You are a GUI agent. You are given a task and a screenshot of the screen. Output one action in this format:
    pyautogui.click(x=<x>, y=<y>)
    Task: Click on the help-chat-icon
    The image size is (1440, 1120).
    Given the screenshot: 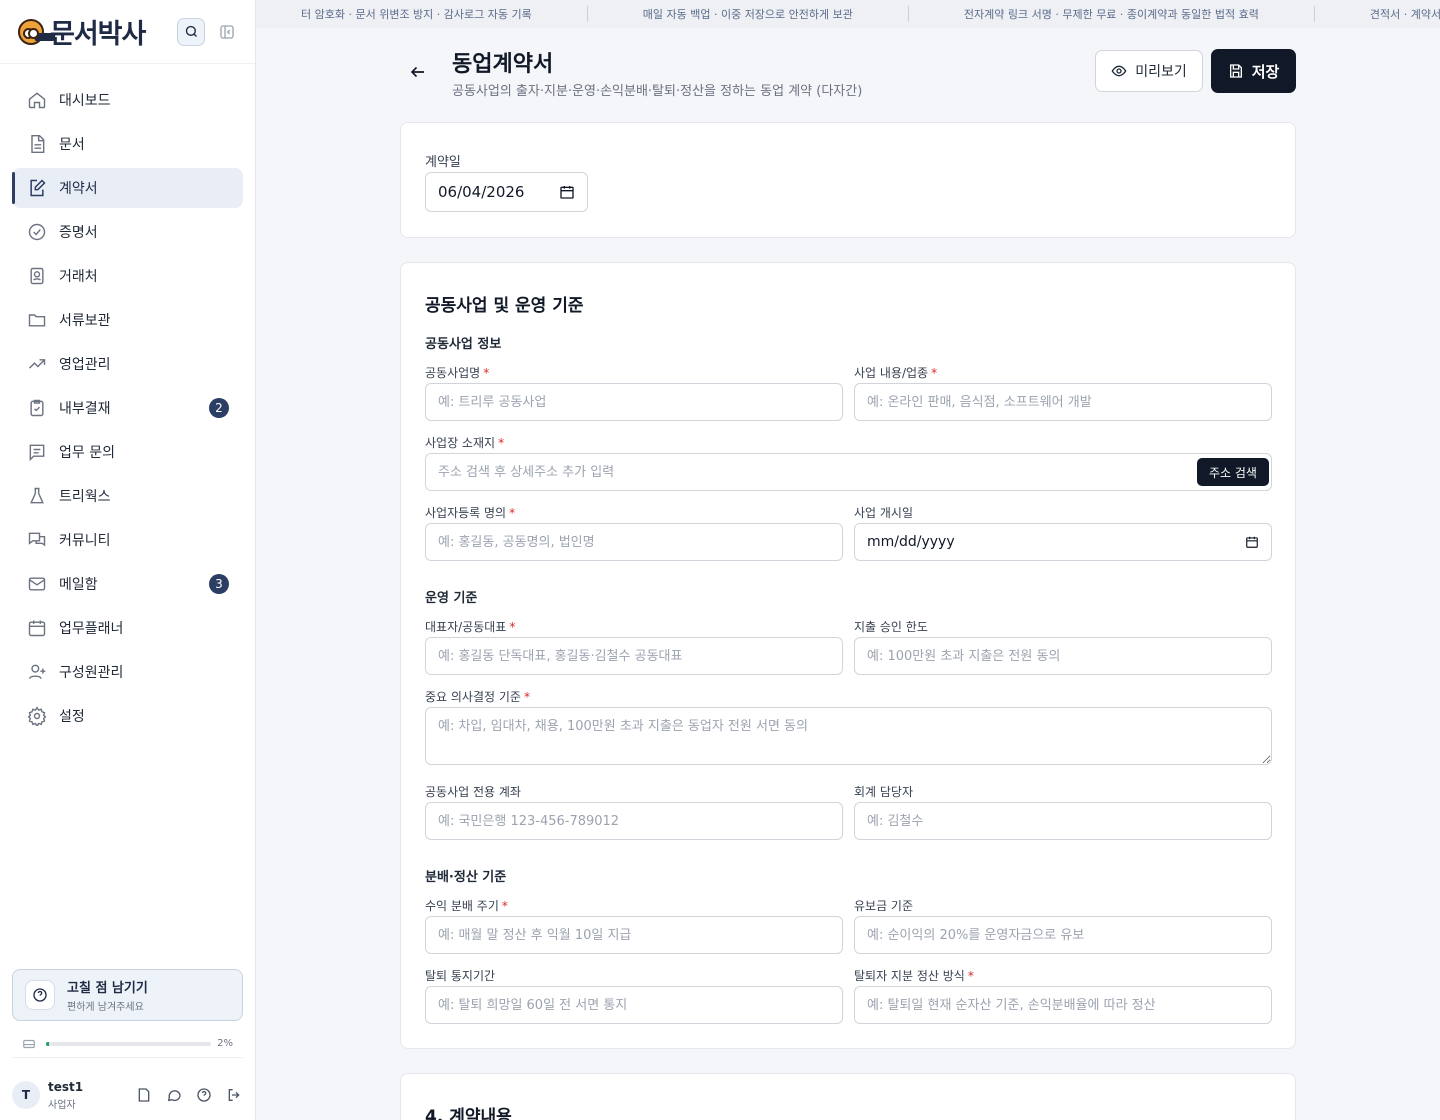 What is the action you would take?
    pyautogui.click(x=40, y=995)
    